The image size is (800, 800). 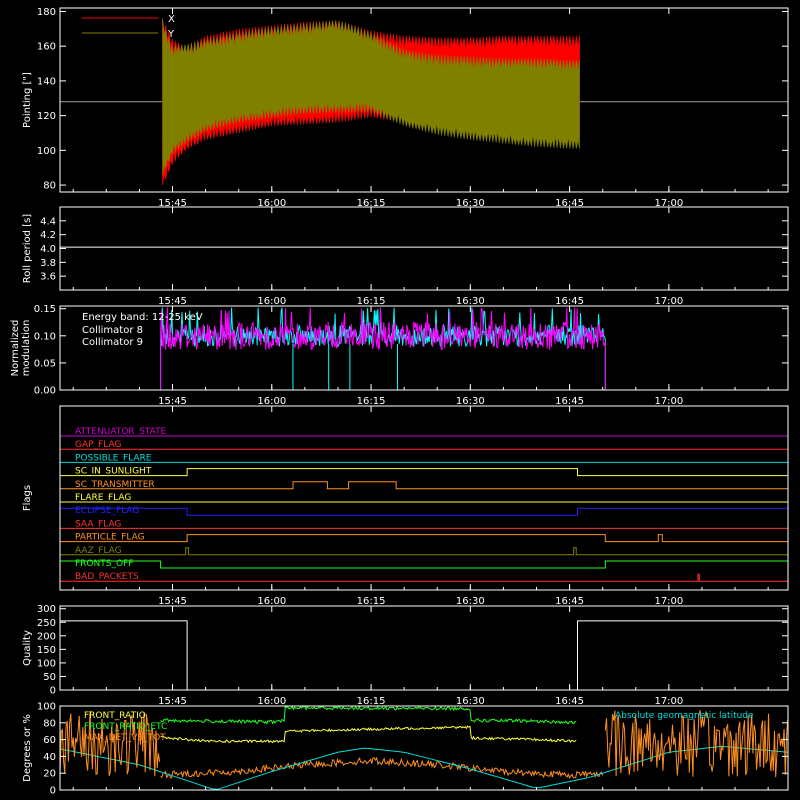 What do you see at coordinates (382, 767) in the screenshot?
I see `geomag-series-max-det-vs-tot` at bounding box center [382, 767].